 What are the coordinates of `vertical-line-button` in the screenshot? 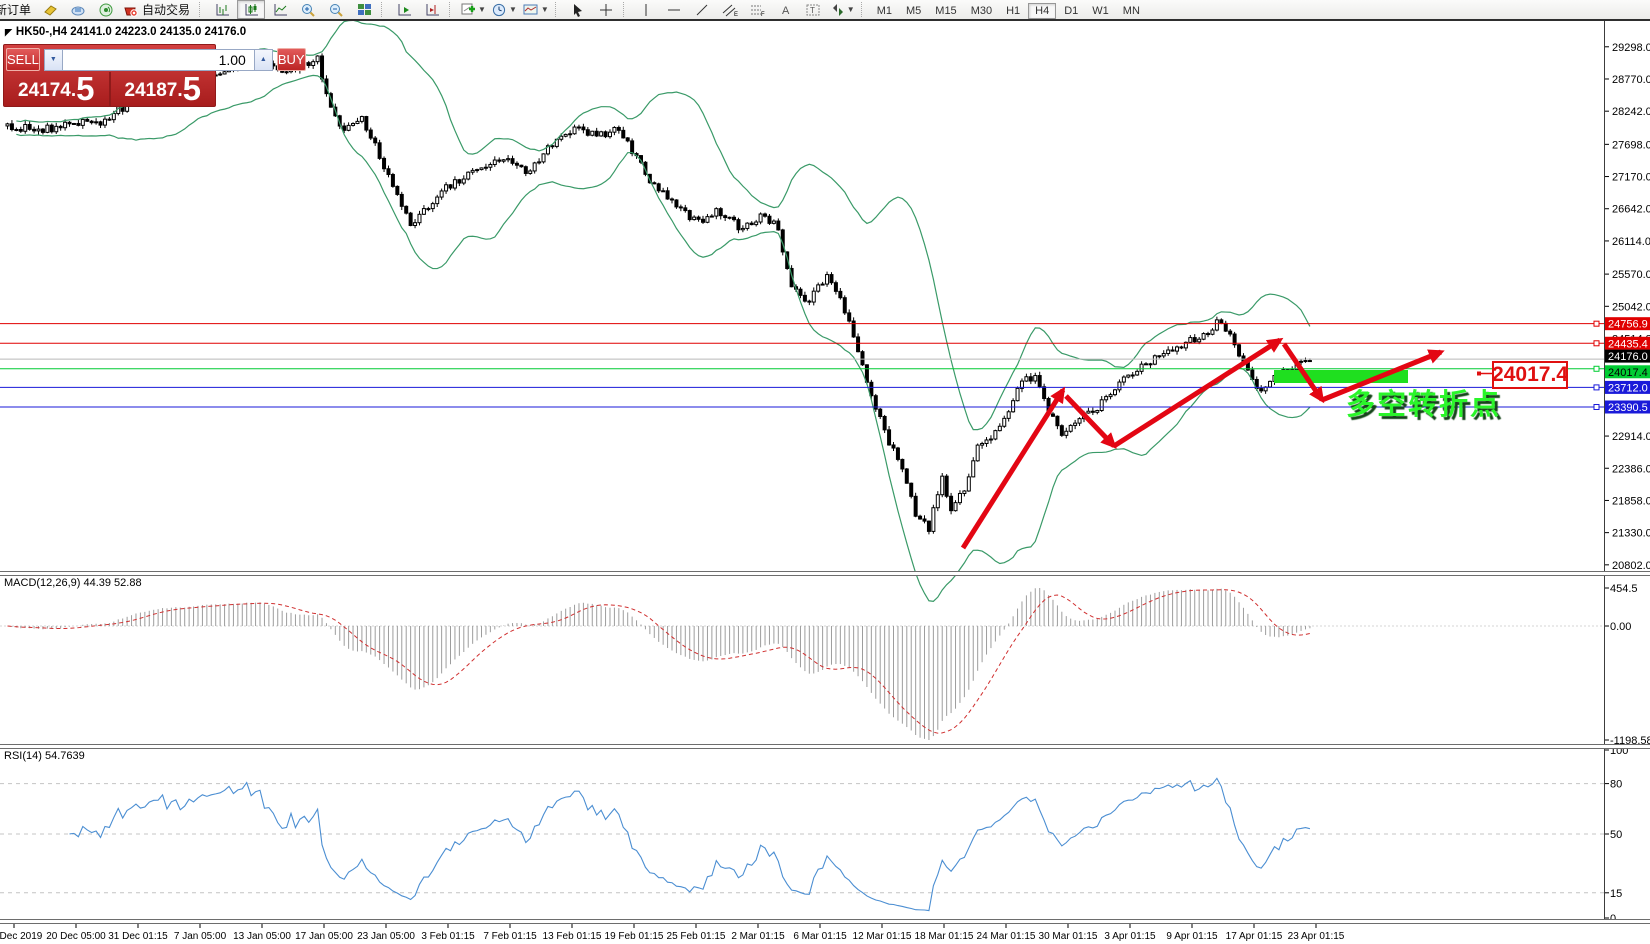 It's located at (646, 9).